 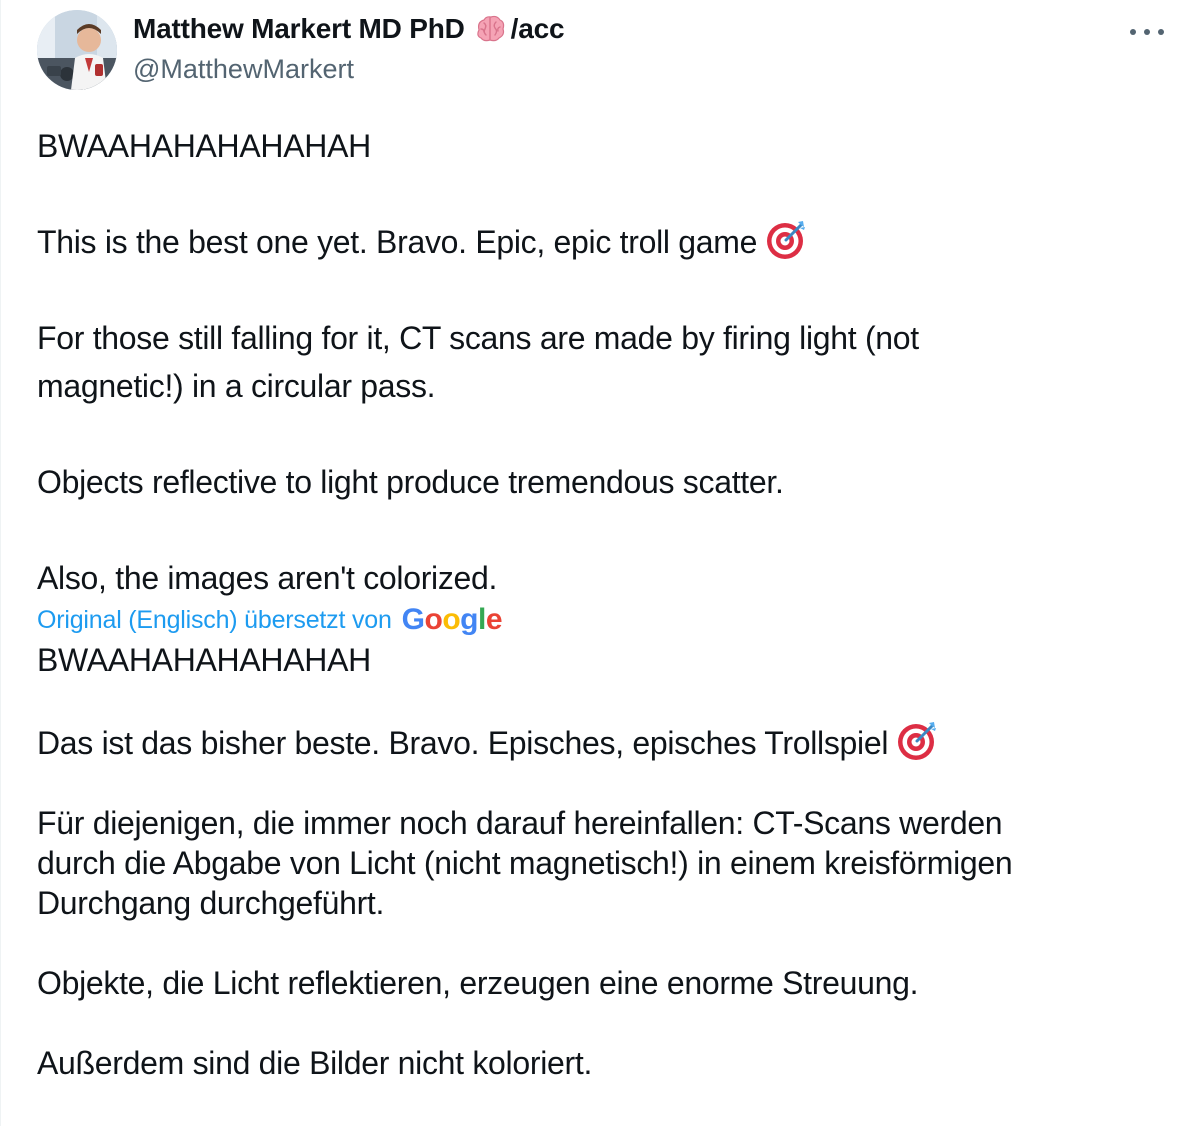 What do you see at coordinates (299, 29) in the screenshot?
I see `author-name: Matthew Markert MD PhD` at bounding box center [299, 29].